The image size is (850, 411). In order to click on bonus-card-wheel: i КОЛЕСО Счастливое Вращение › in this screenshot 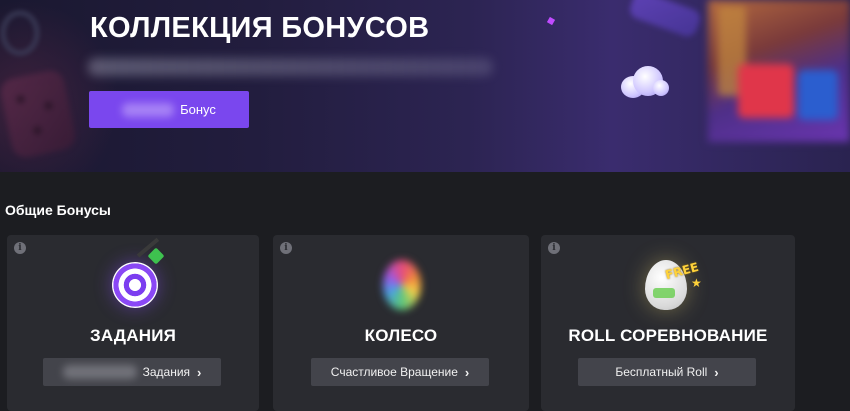, I will do `click(401, 323)`.